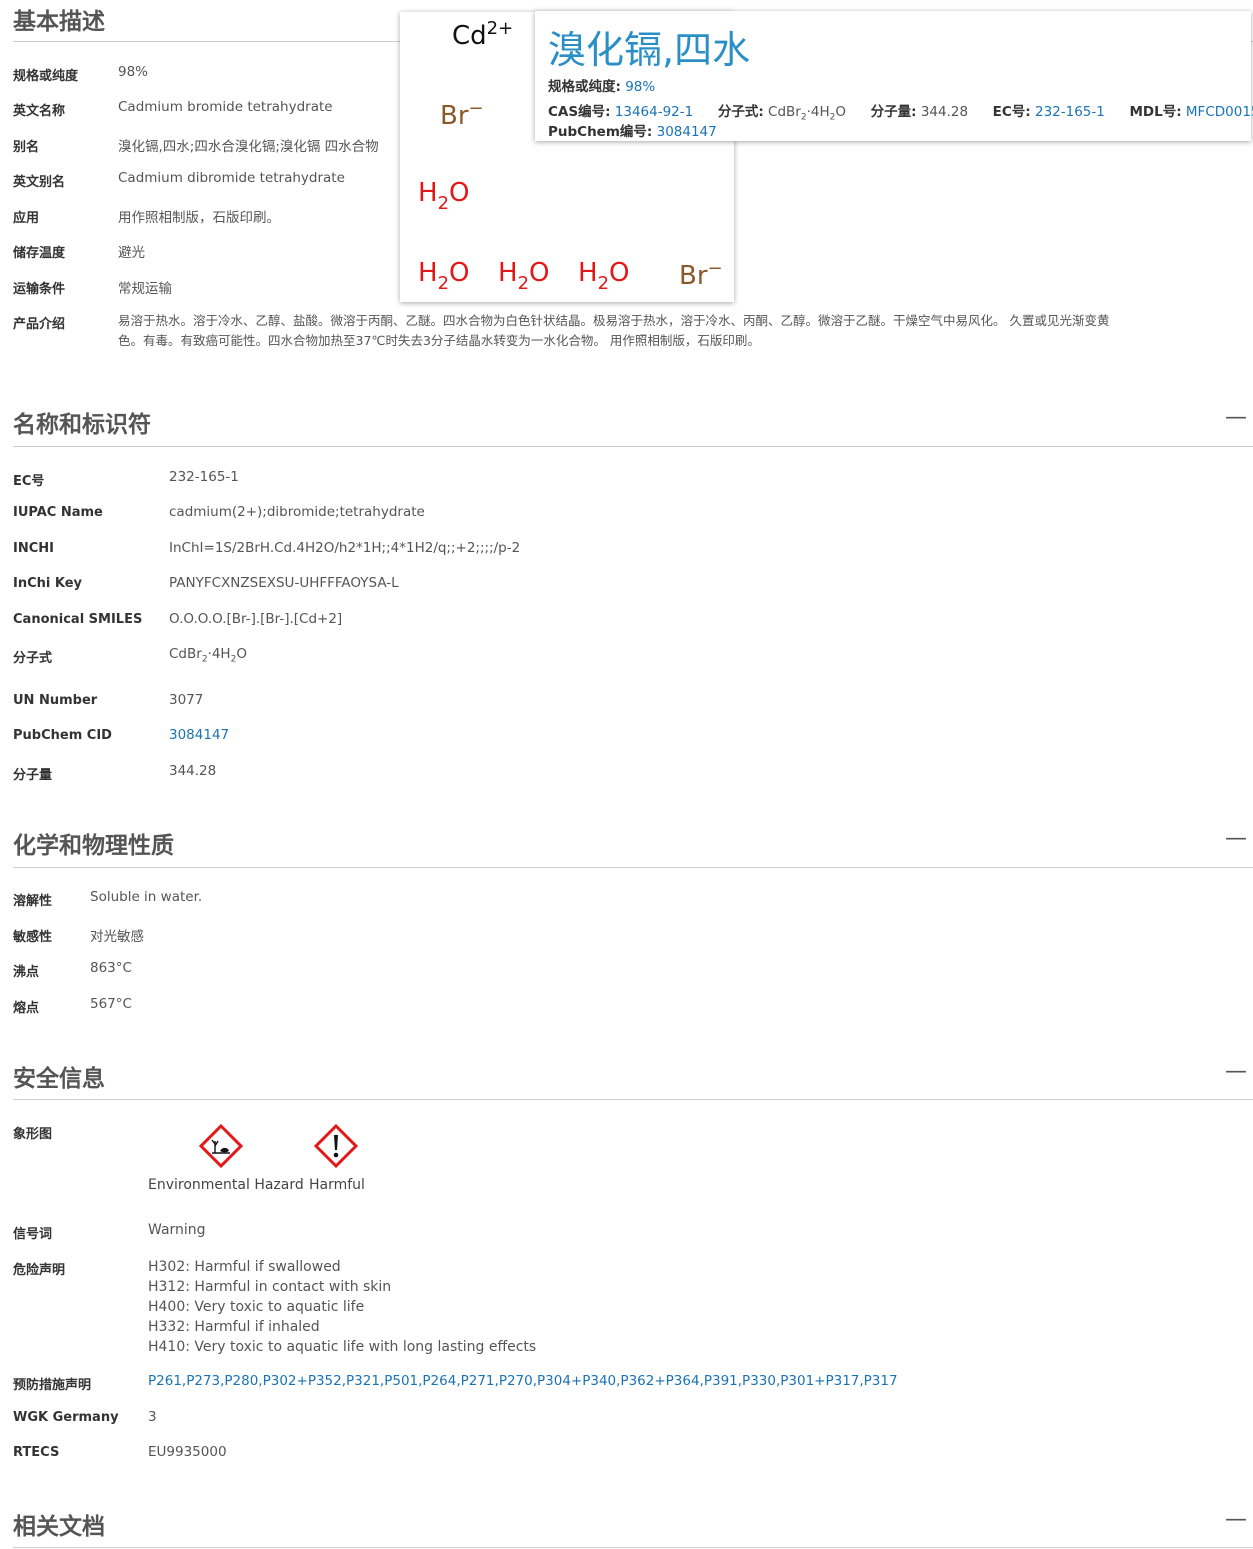 This screenshot has width=1253, height=1549. I want to click on value-un-number: 3077, so click(186, 700).